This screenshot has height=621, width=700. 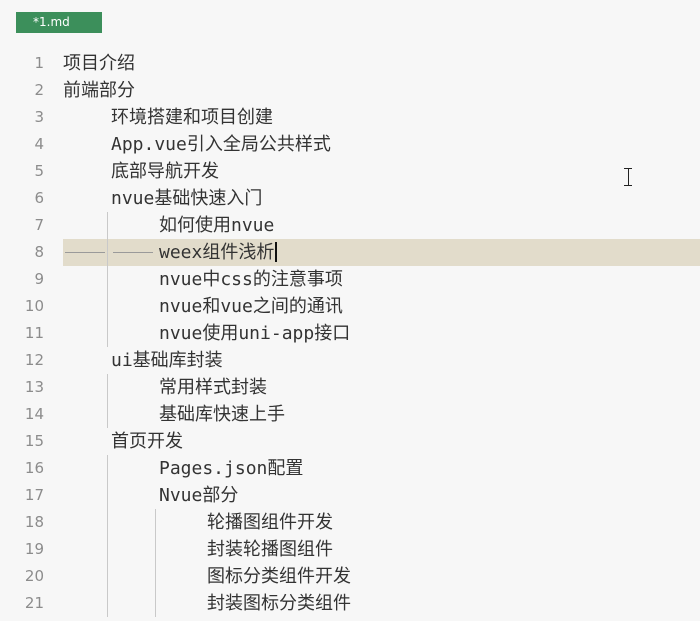 I want to click on editor-line: 10 nvue和vue之间的通讯, so click(x=350, y=306).